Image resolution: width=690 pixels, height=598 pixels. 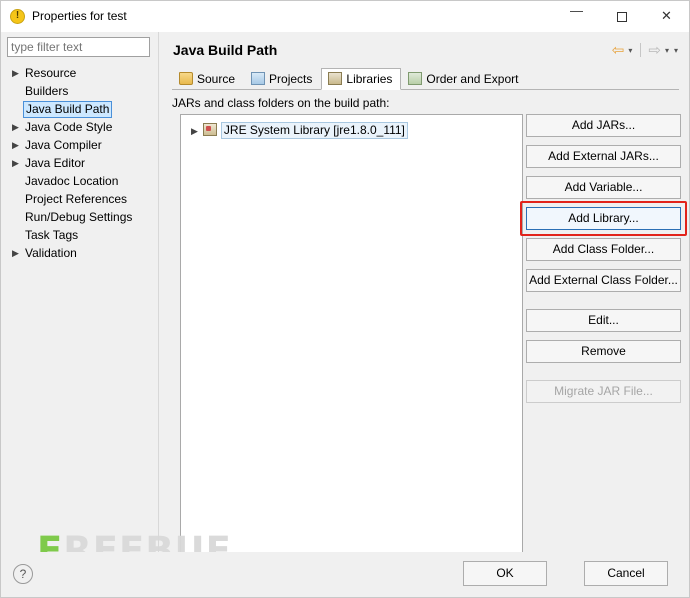 What do you see at coordinates (505, 573) in the screenshot?
I see `ok-button: OK` at bounding box center [505, 573].